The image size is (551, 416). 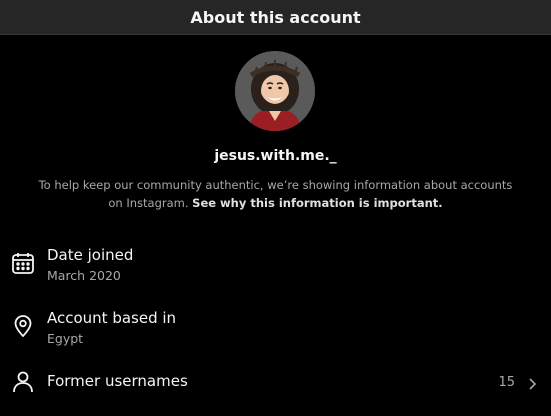 What do you see at coordinates (275, 91) in the screenshot?
I see `avatar` at bounding box center [275, 91].